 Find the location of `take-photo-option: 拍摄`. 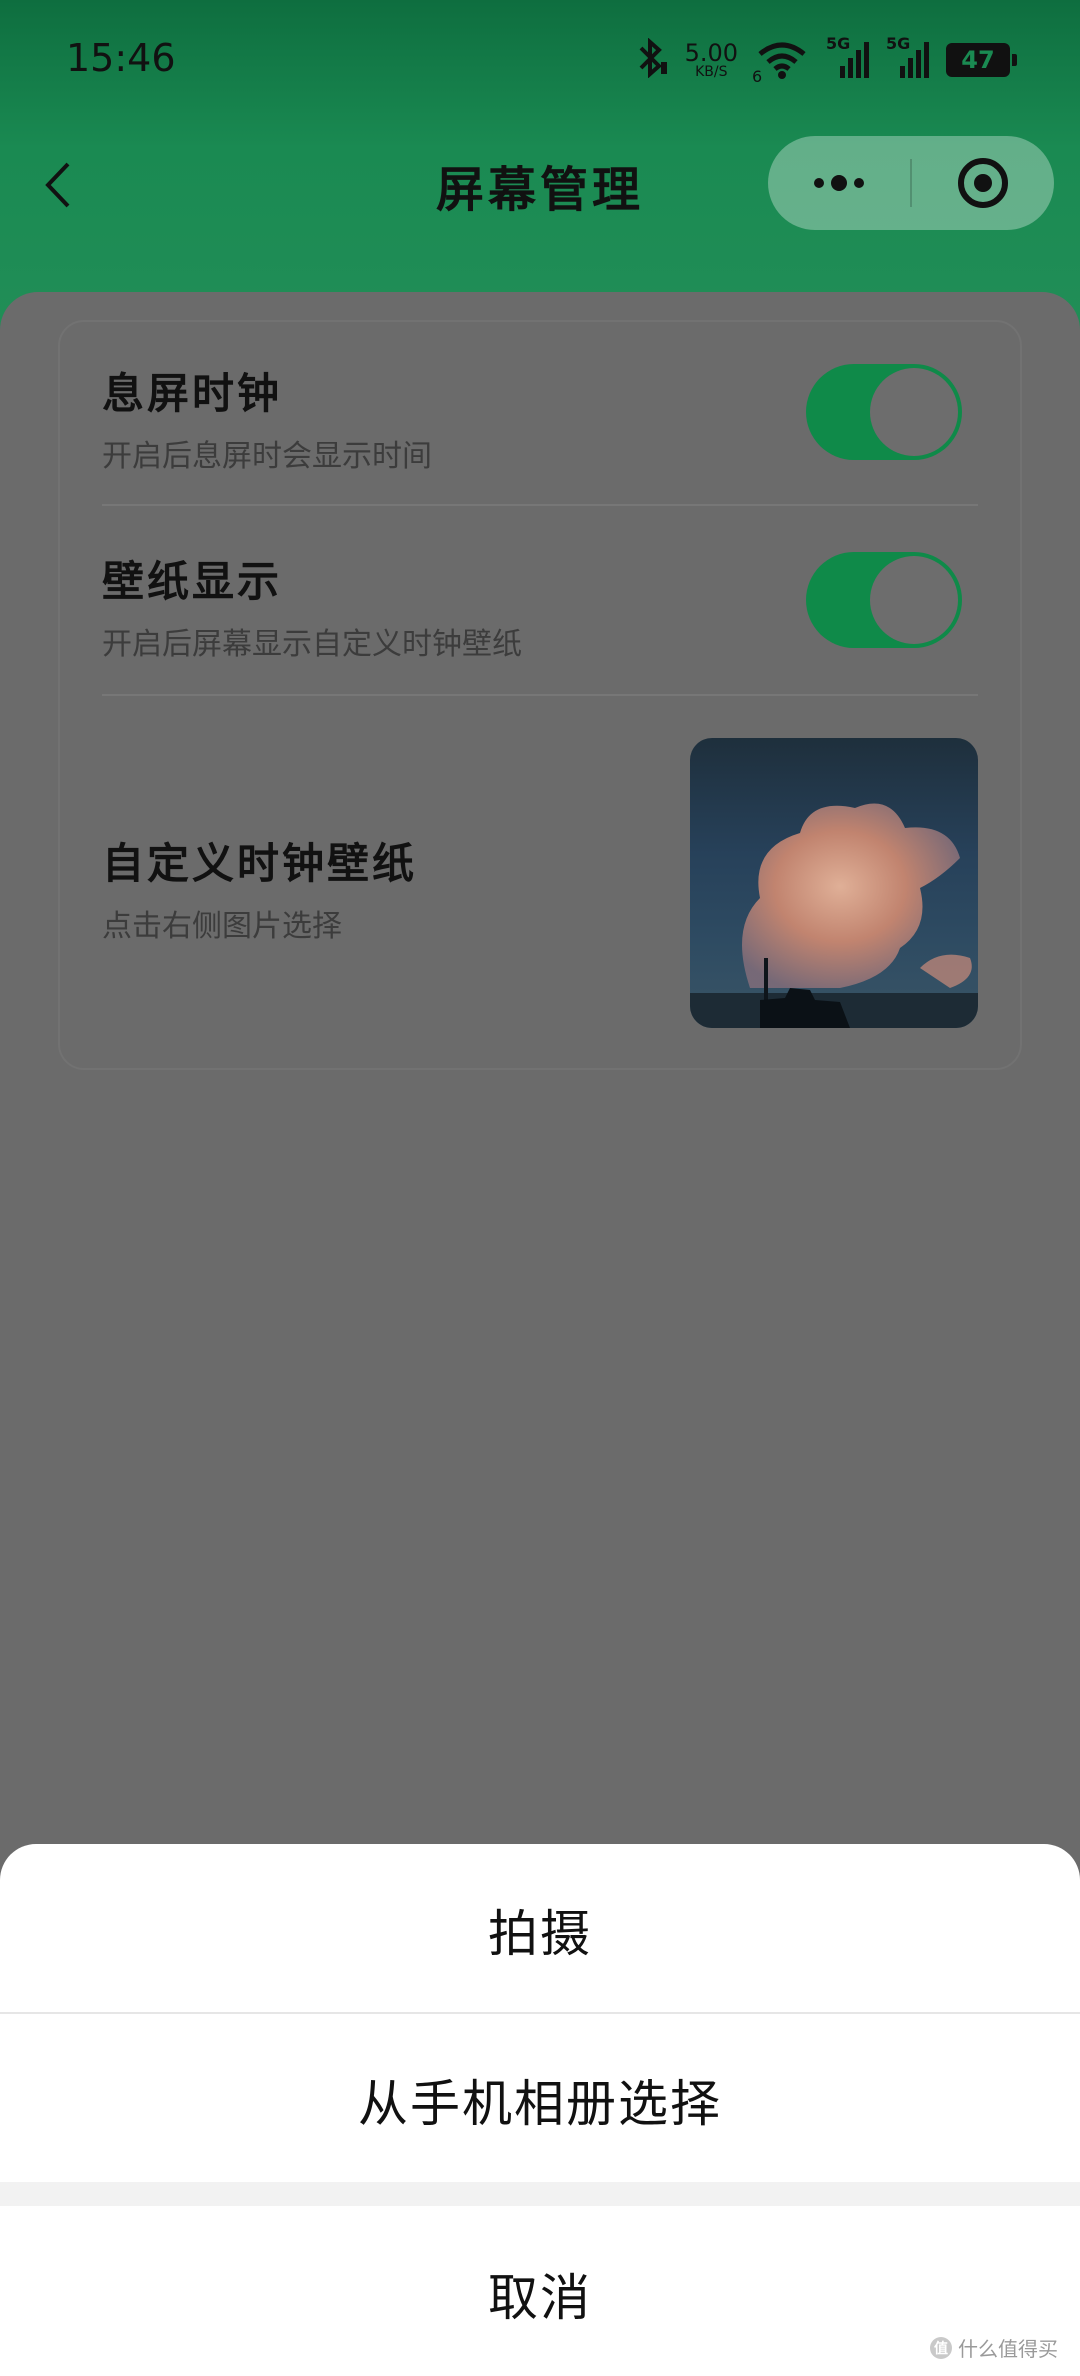

take-photo-option: 拍摄 is located at coordinates (540, 1930).